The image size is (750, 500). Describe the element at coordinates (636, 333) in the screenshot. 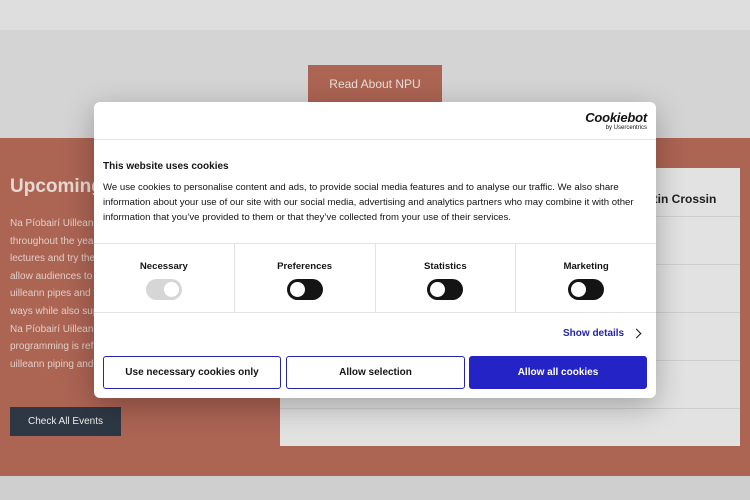

I see `chevron-right-icon` at that location.